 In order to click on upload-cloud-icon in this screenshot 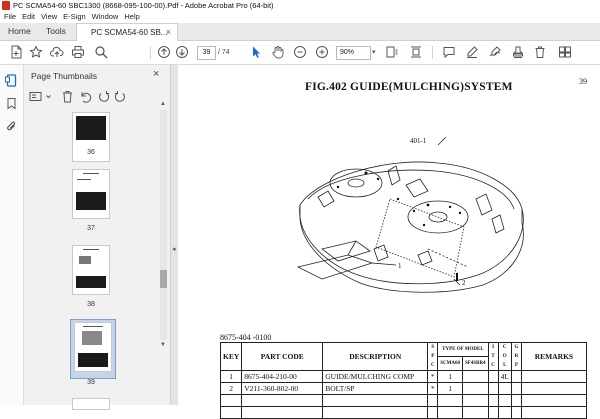, I will do `click(57, 52)`.